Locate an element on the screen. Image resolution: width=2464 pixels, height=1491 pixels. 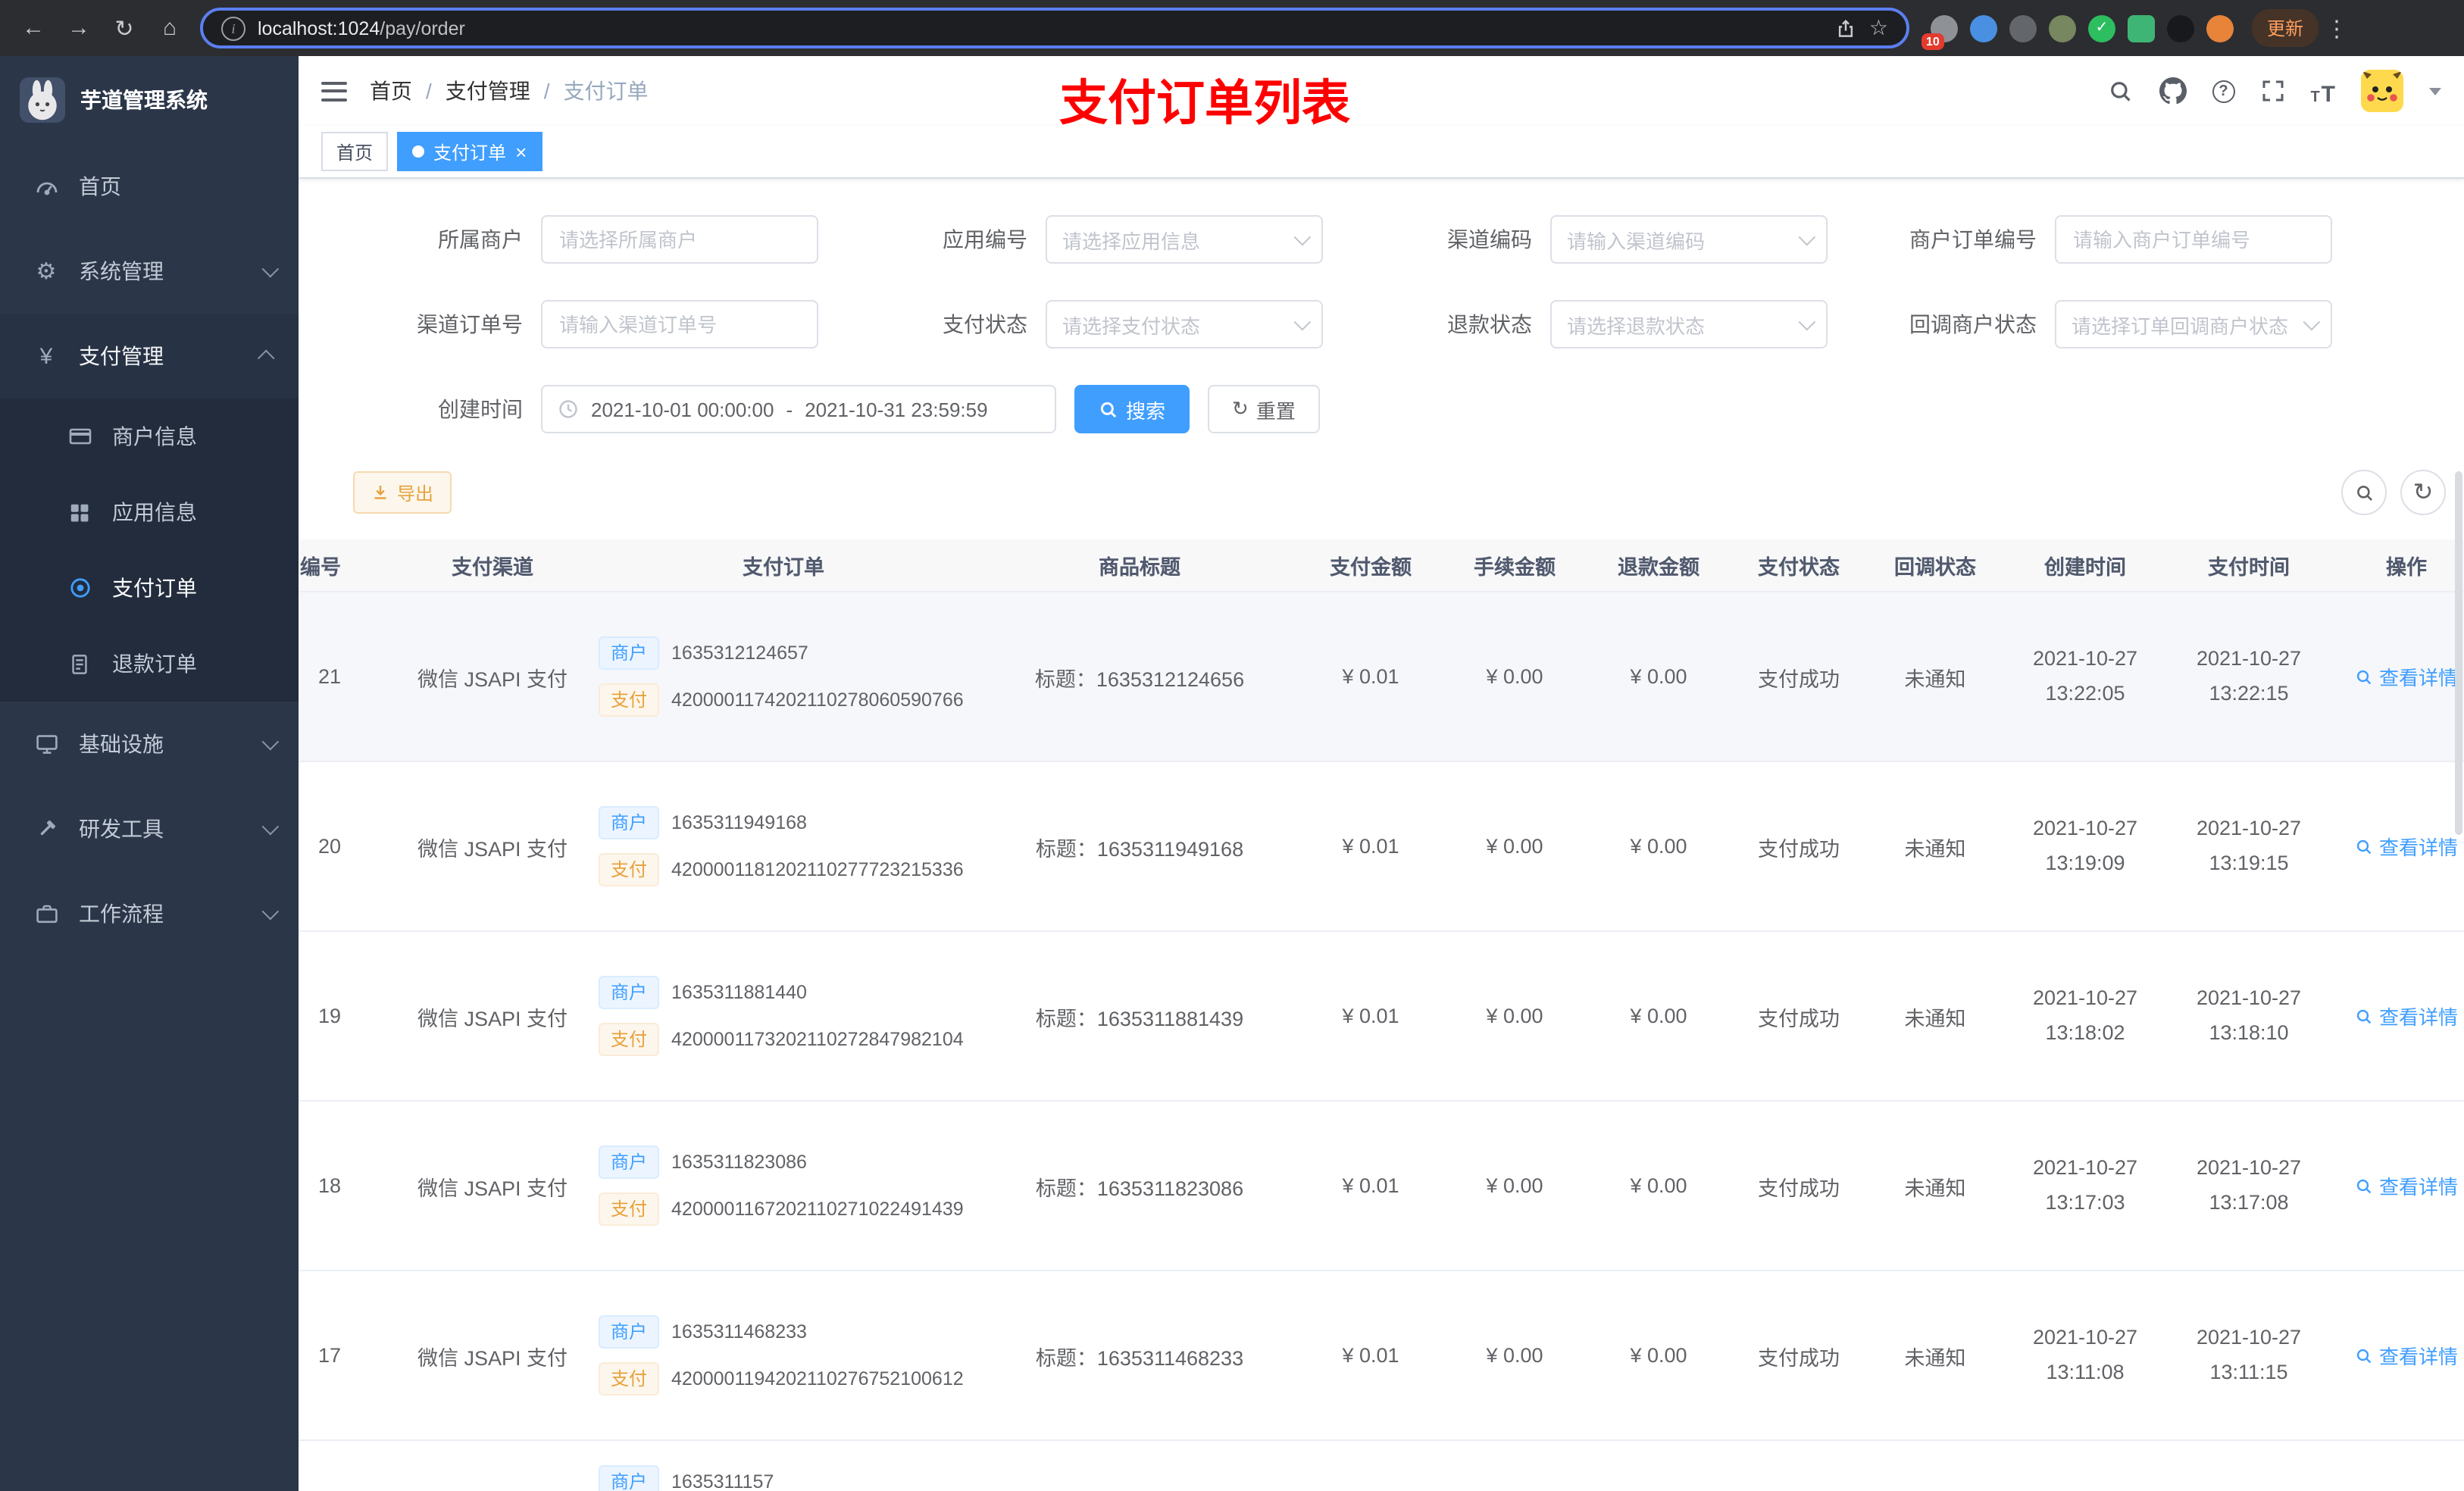
browser-menu-icon: ⋮ is located at coordinates (2337, 28).